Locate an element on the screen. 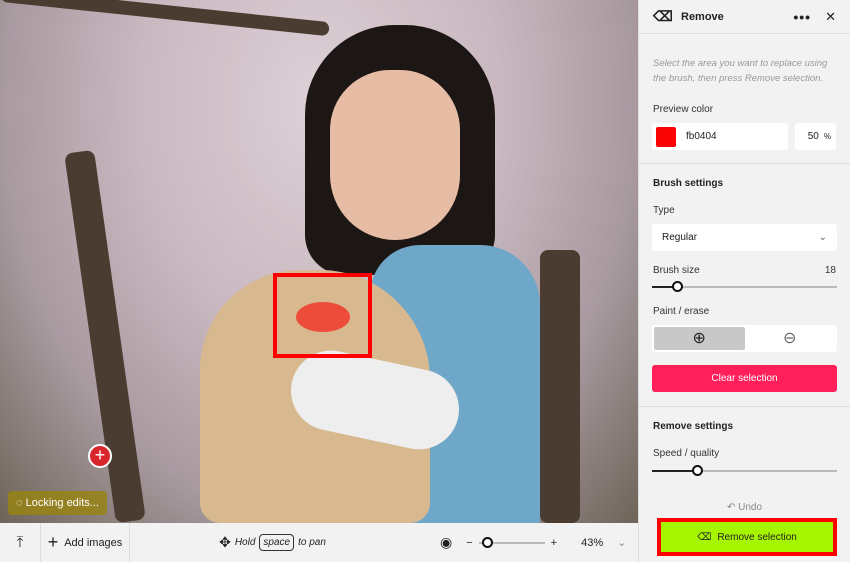  speed-quality-label: Speed / quality is located at coordinates (686, 453).